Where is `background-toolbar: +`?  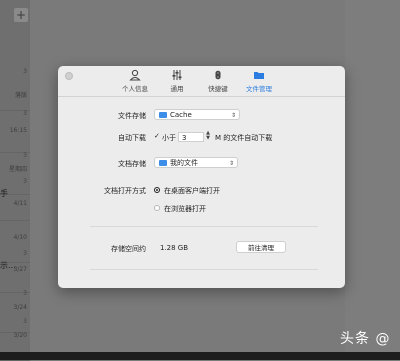 background-toolbar: + is located at coordinates (200, 19).